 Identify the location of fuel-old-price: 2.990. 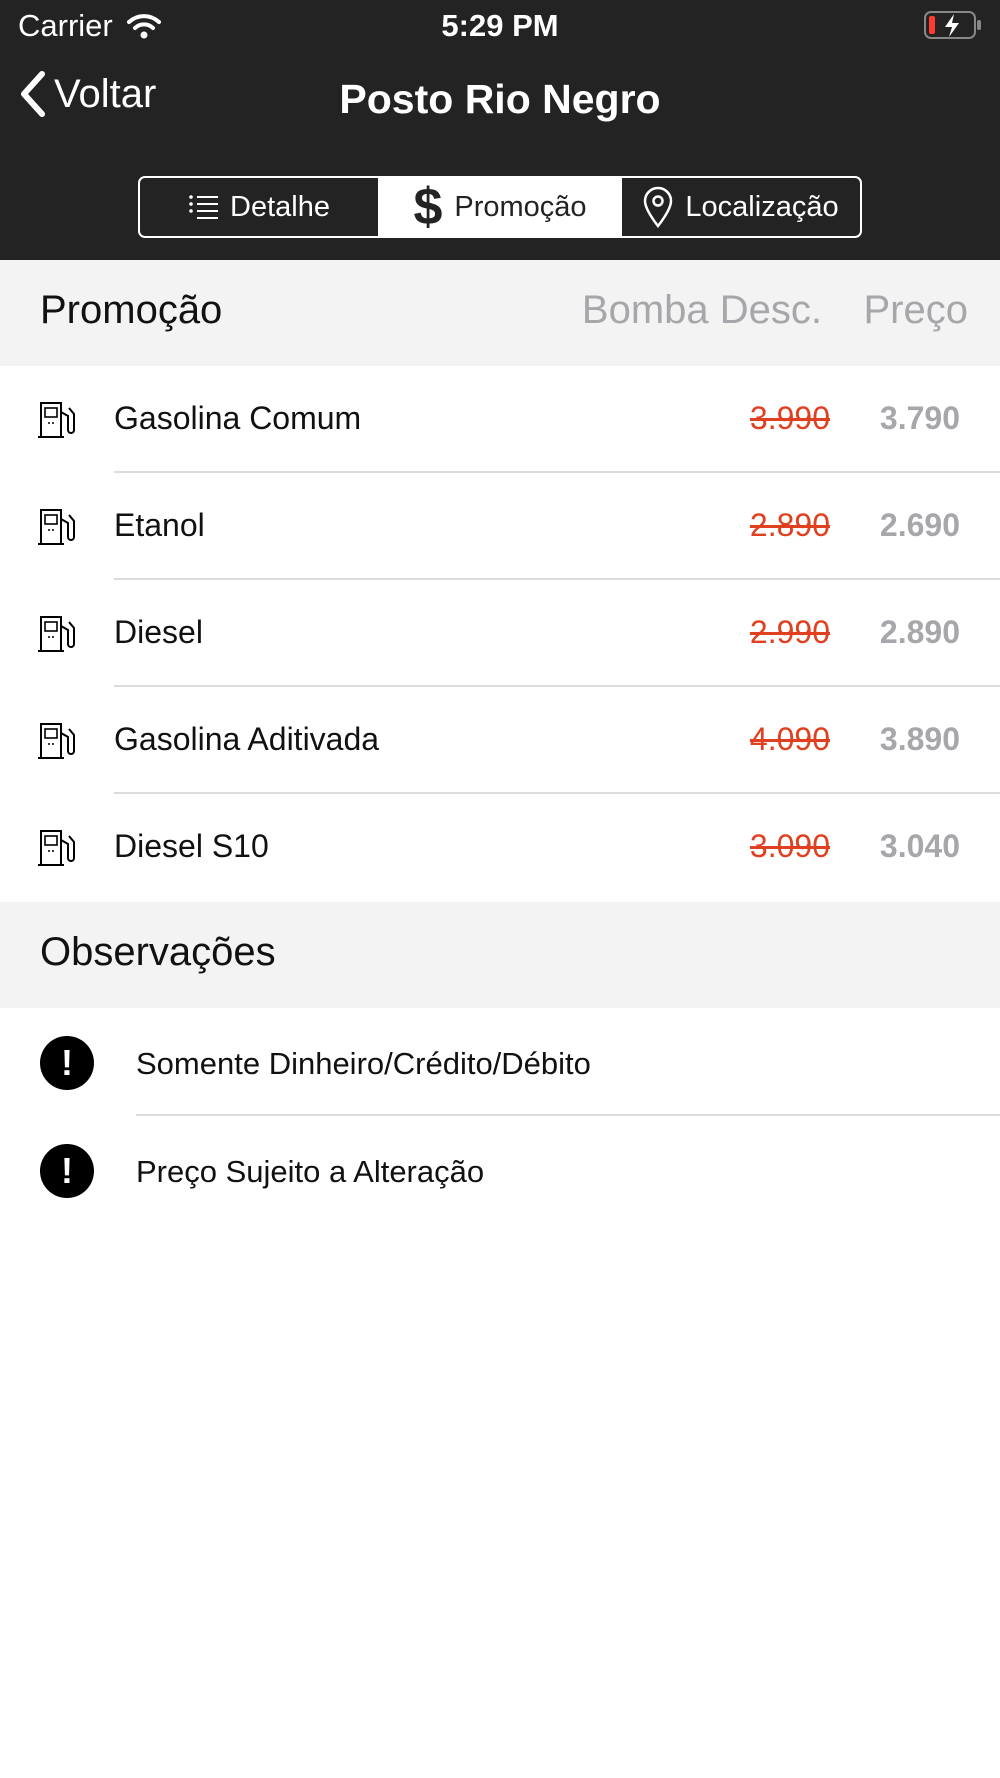
(789, 632).